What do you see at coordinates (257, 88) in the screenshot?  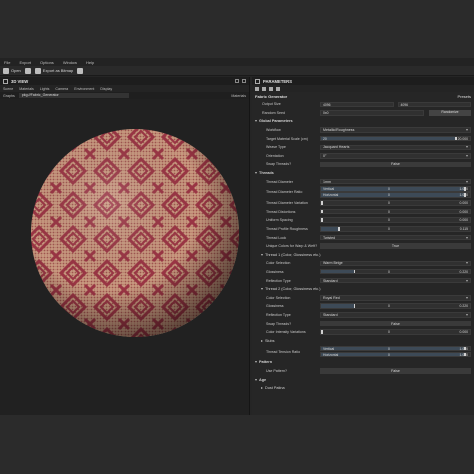 I see `reset-icon` at bounding box center [257, 88].